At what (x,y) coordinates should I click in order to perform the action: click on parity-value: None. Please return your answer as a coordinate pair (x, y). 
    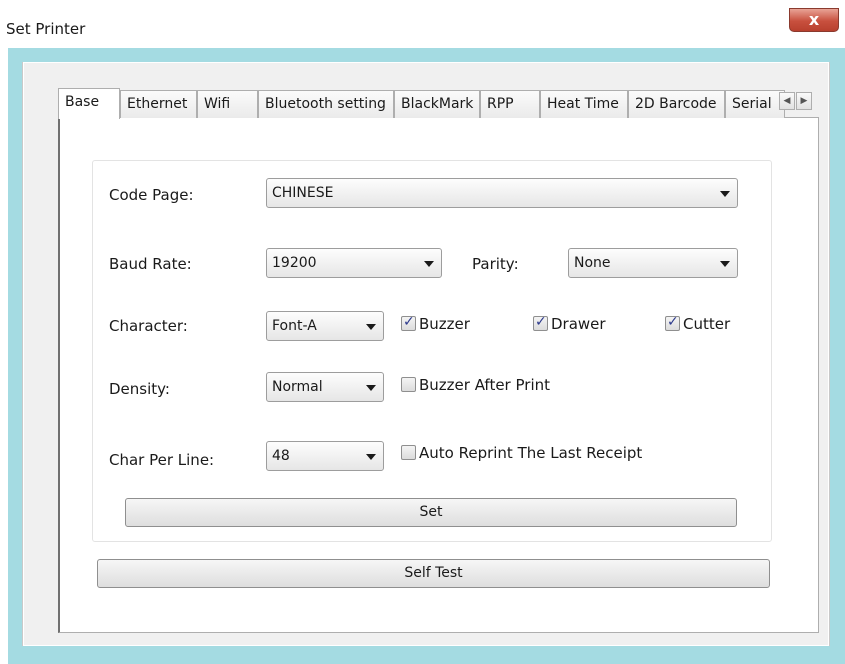
    Looking at the image, I should click on (592, 263).